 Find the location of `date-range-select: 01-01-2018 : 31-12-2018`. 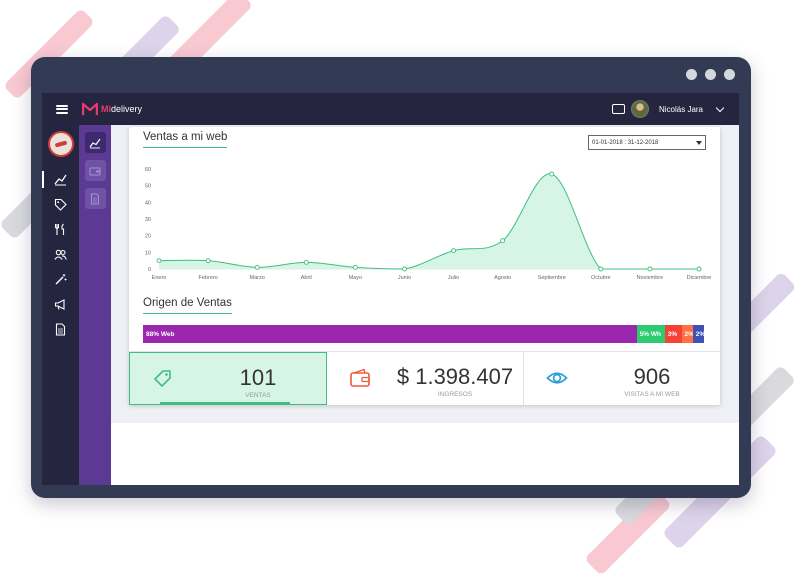

date-range-select: 01-01-2018 : 31-12-2018 is located at coordinates (647, 142).